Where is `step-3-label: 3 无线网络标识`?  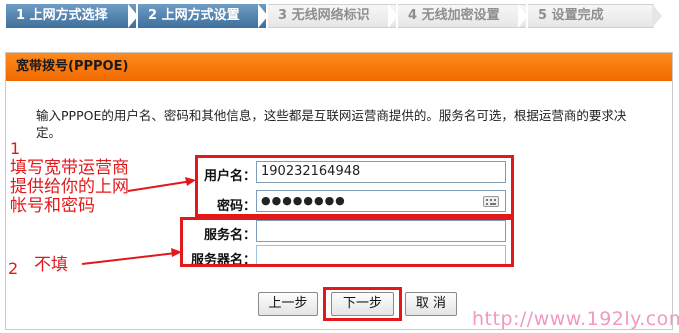
step-3-label: 3 无线网络标识 is located at coordinates (324, 15).